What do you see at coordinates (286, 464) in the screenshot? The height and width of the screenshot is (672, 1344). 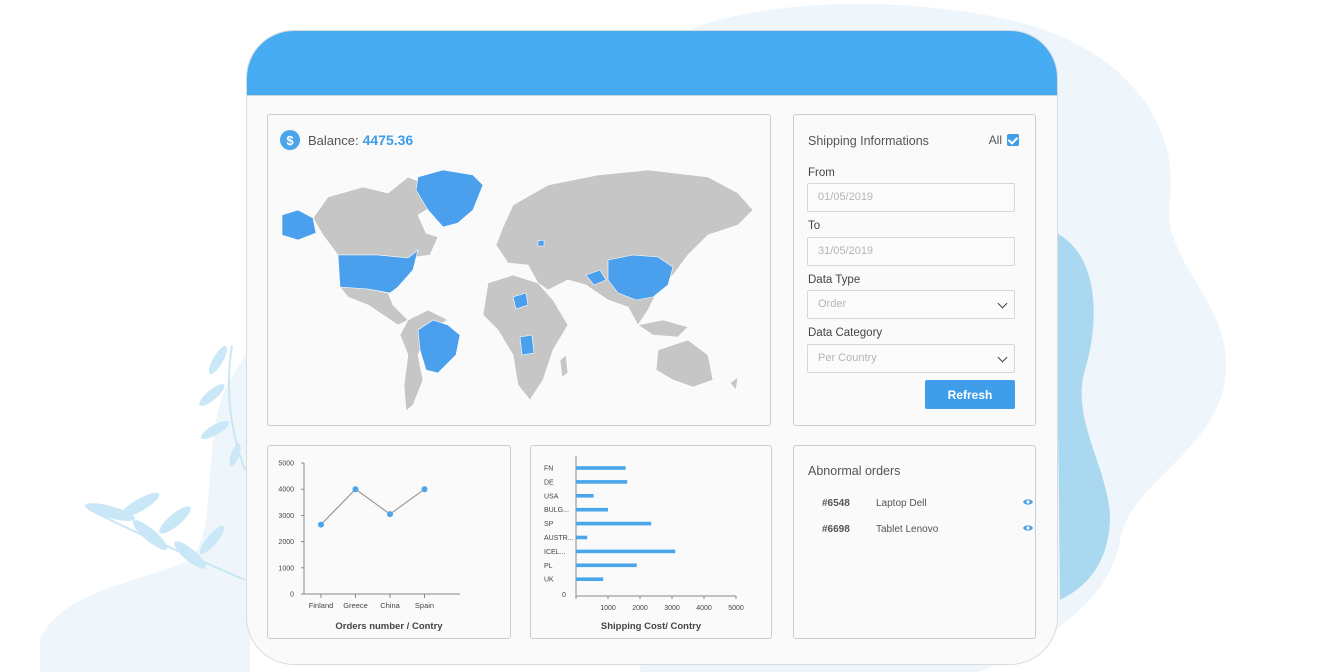 I see `y-tick-label: 5000` at bounding box center [286, 464].